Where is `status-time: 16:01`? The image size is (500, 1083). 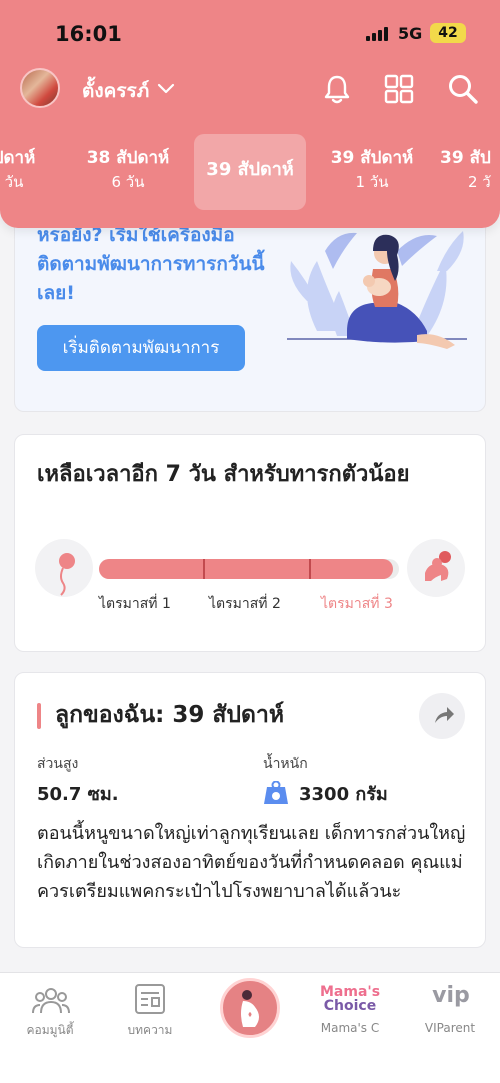 status-time: 16:01 is located at coordinates (88, 34).